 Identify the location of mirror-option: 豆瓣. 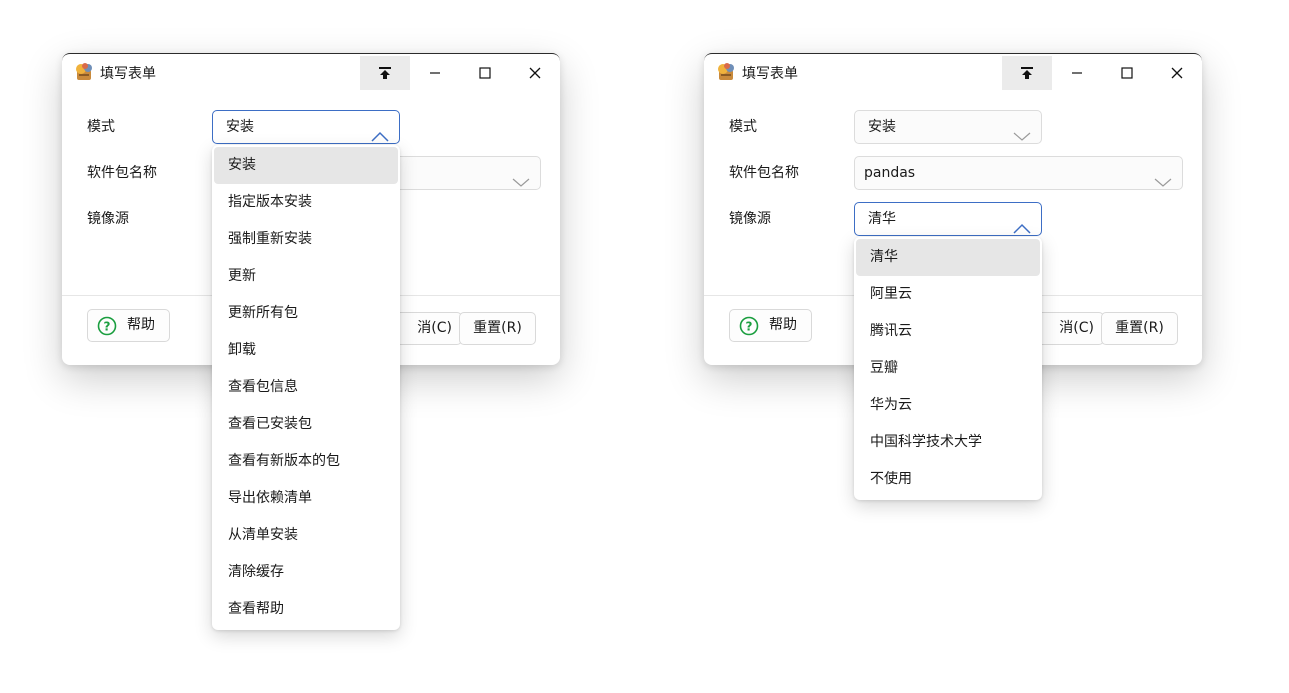
(948, 368).